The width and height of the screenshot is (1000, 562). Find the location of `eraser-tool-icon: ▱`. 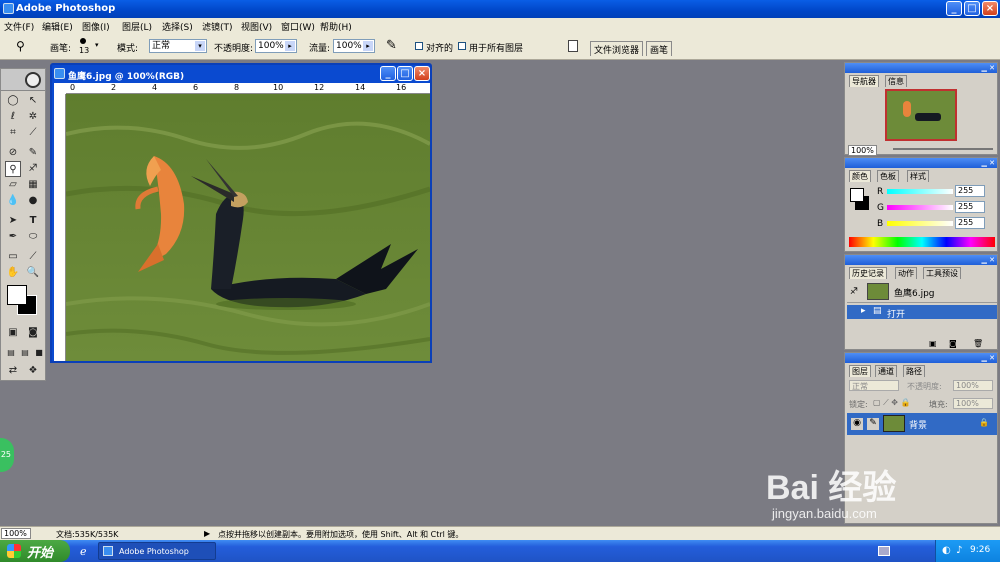

eraser-tool-icon: ▱ is located at coordinates (13, 185).